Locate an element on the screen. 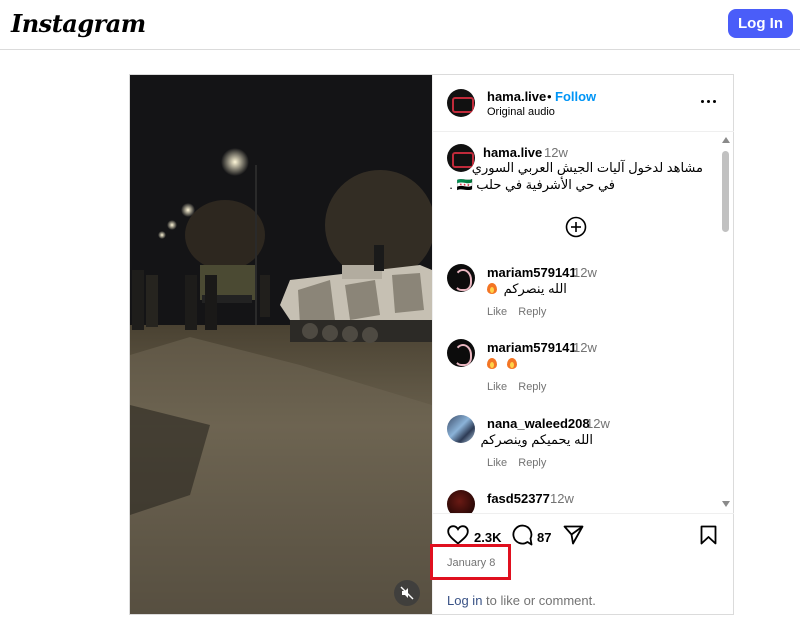 The height and width of the screenshot is (628, 800). caption-time: 12w is located at coordinates (556, 152).